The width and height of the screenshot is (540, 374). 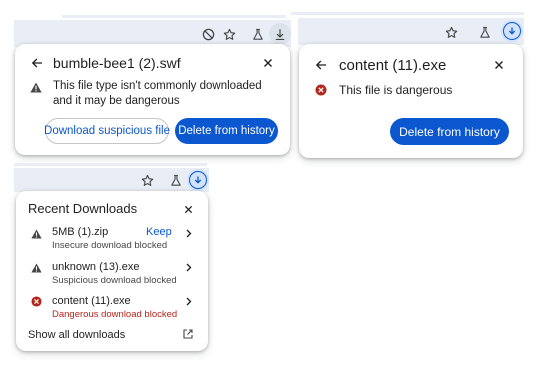 I want to click on tracking-blocked-icon, so click(x=208, y=34).